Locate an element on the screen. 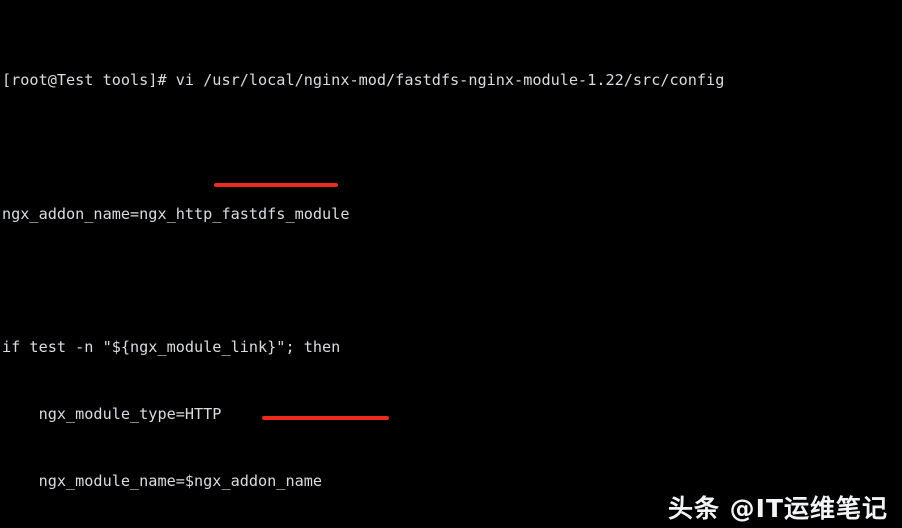 This screenshot has width=902, height=528. terminal-line-if-test: if test -n "${ngx_module_link}"; then is located at coordinates (171, 347).